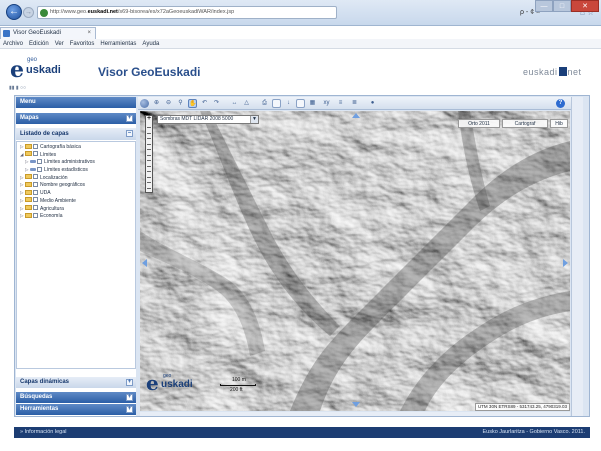  Describe the element at coordinates (577, 256) in the screenshot. I see `map-side-bar` at that location.